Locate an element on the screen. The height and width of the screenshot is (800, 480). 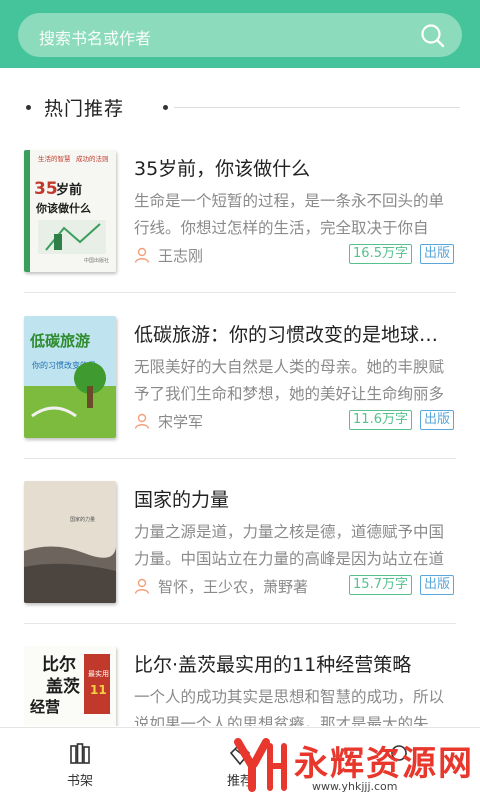
book-author: 王志刚 is located at coordinates (168, 255).